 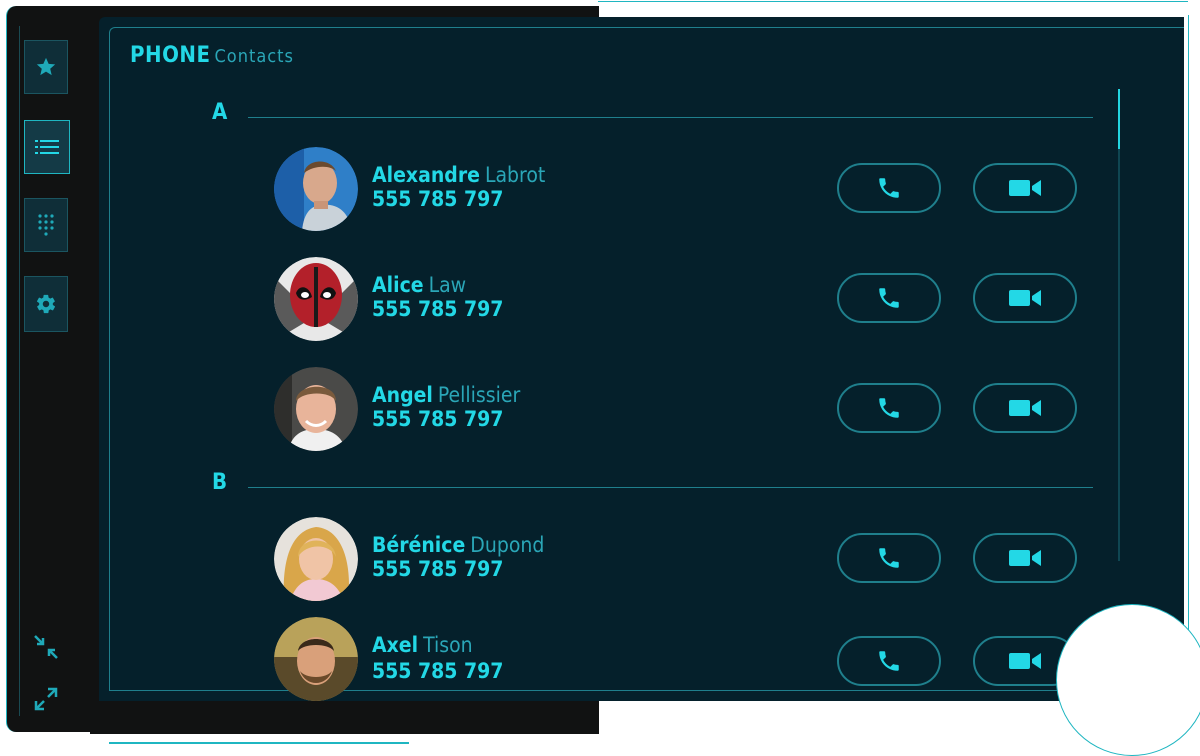 What do you see at coordinates (684, 299) in the screenshot?
I see `contact-row: Alice Law 555 785 797` at bounding box center [684, 299].